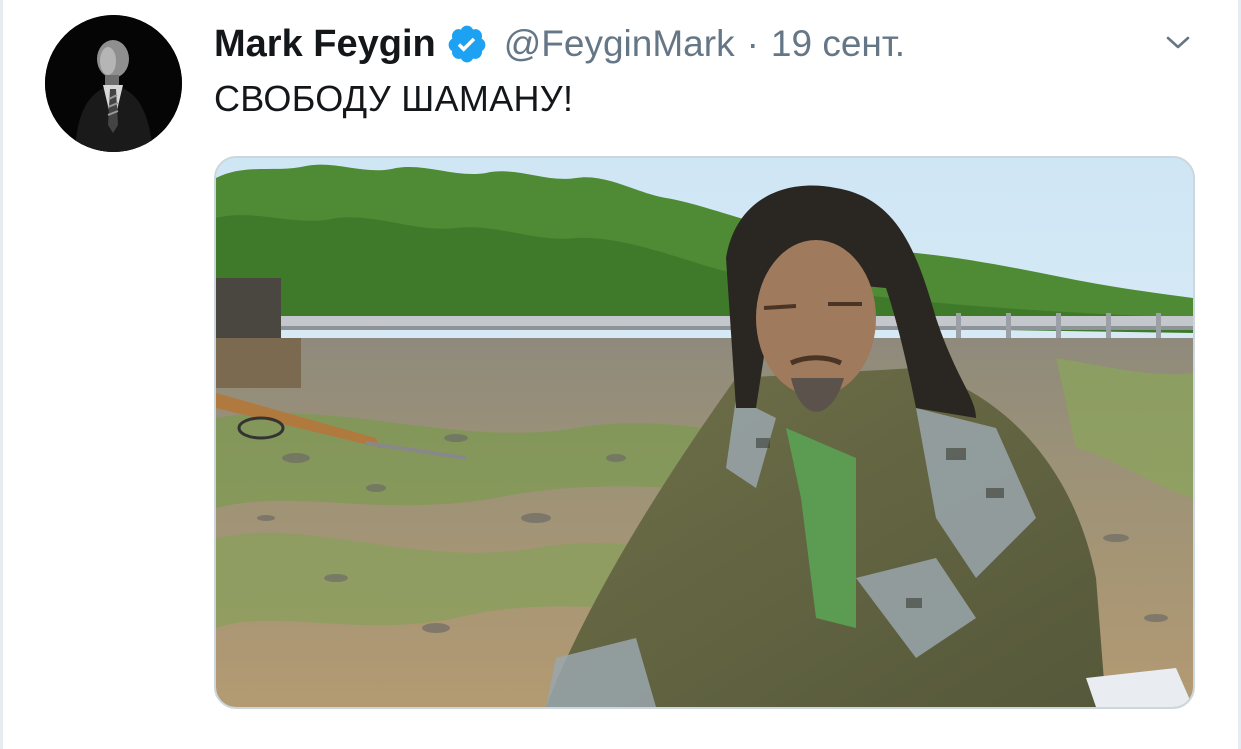 The width and height of the screenshot is (1241, 749). What do you see at coordinates (619, 44) in the screenshot?
I see `author-handle: @FeyginMark` at bounding box center [619, 44].